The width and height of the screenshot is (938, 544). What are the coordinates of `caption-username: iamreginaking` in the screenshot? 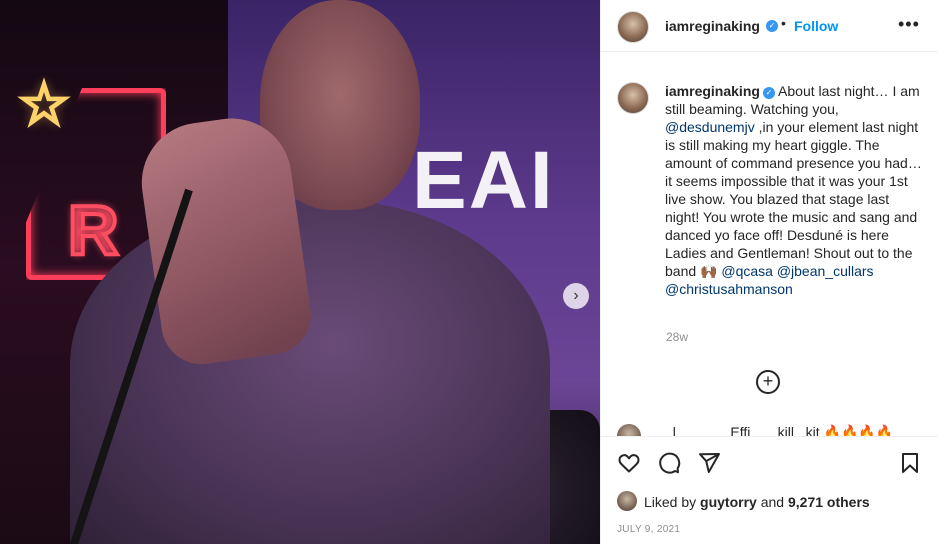 It's located at (712, 91).